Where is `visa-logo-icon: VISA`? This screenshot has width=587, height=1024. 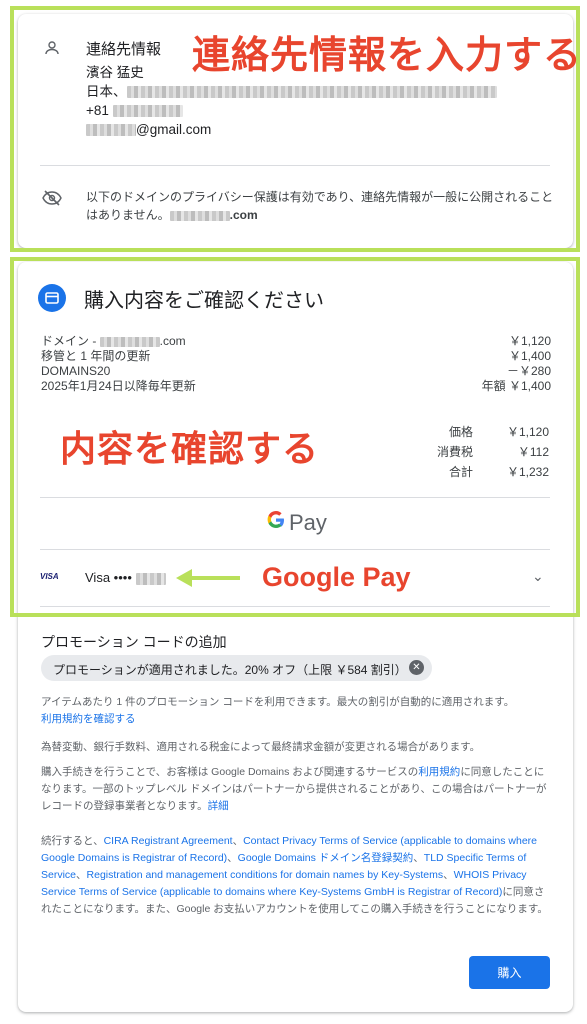 visa-logo-icon: VISA is located at coordinates (49, 576).